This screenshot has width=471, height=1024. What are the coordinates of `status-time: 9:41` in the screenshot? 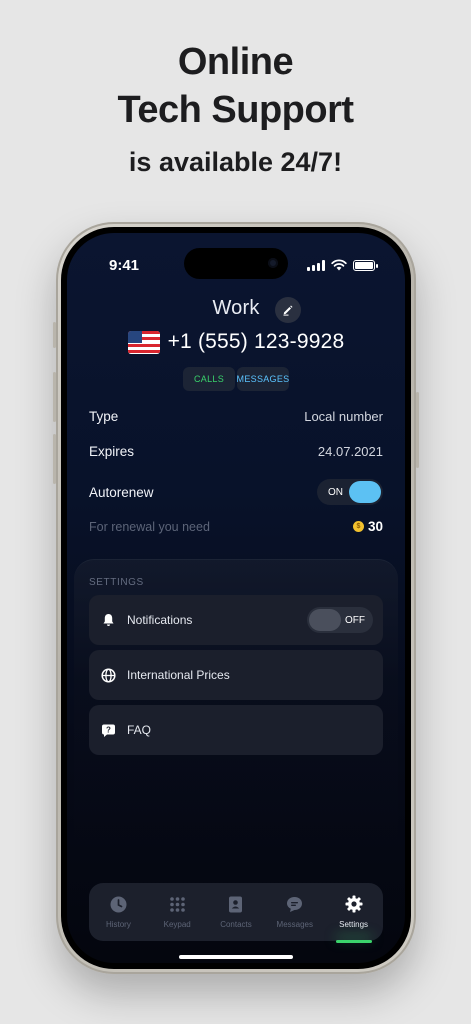 It's located at (124, 265).